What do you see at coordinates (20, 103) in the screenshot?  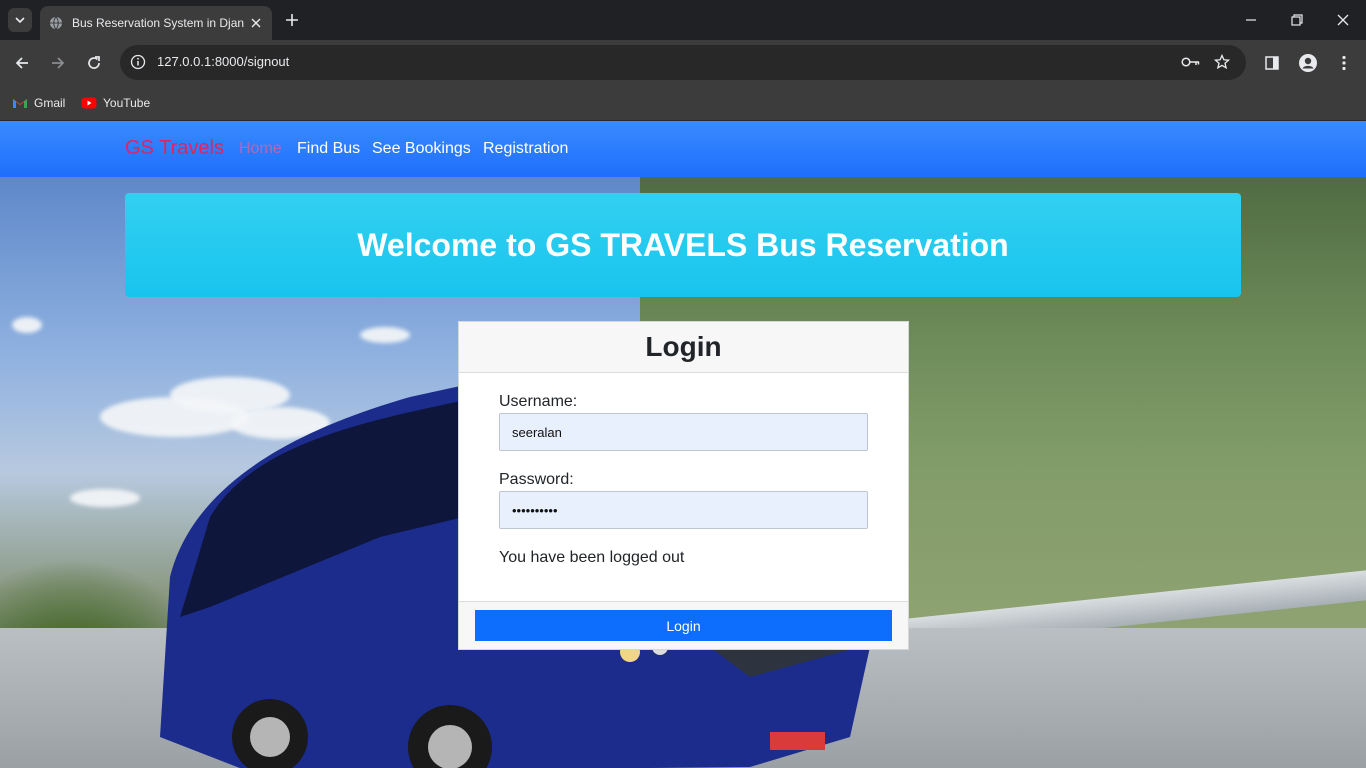 I see `gmail-icon` at bounding box center [20, 103].